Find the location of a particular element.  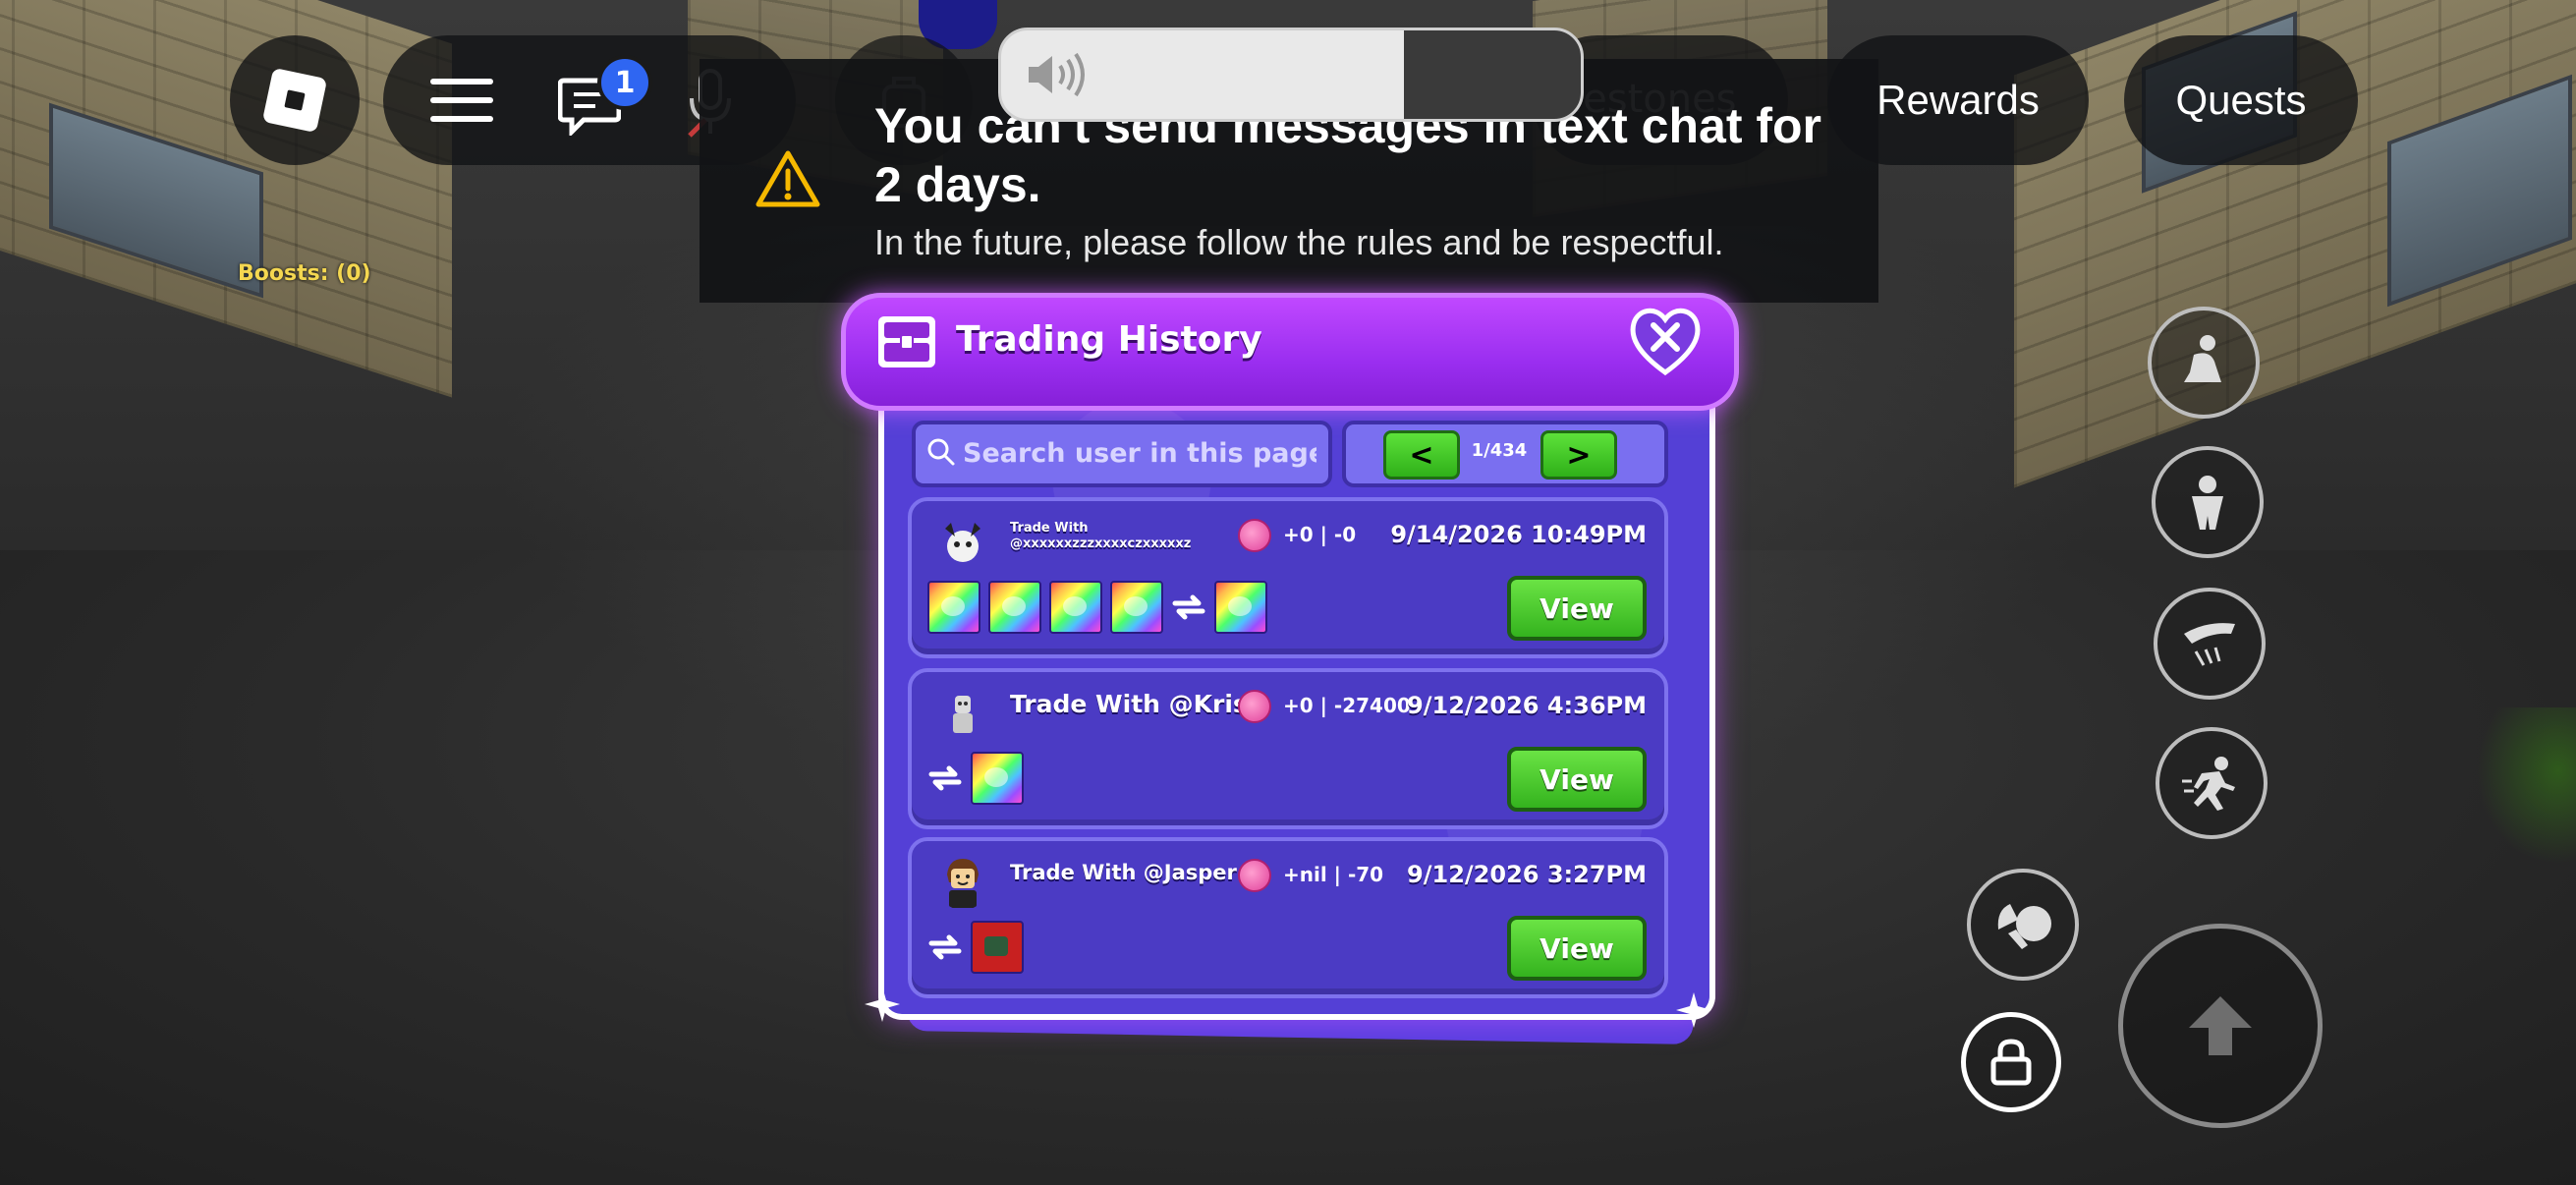

dive-button is located at coordinates (2210, 644).